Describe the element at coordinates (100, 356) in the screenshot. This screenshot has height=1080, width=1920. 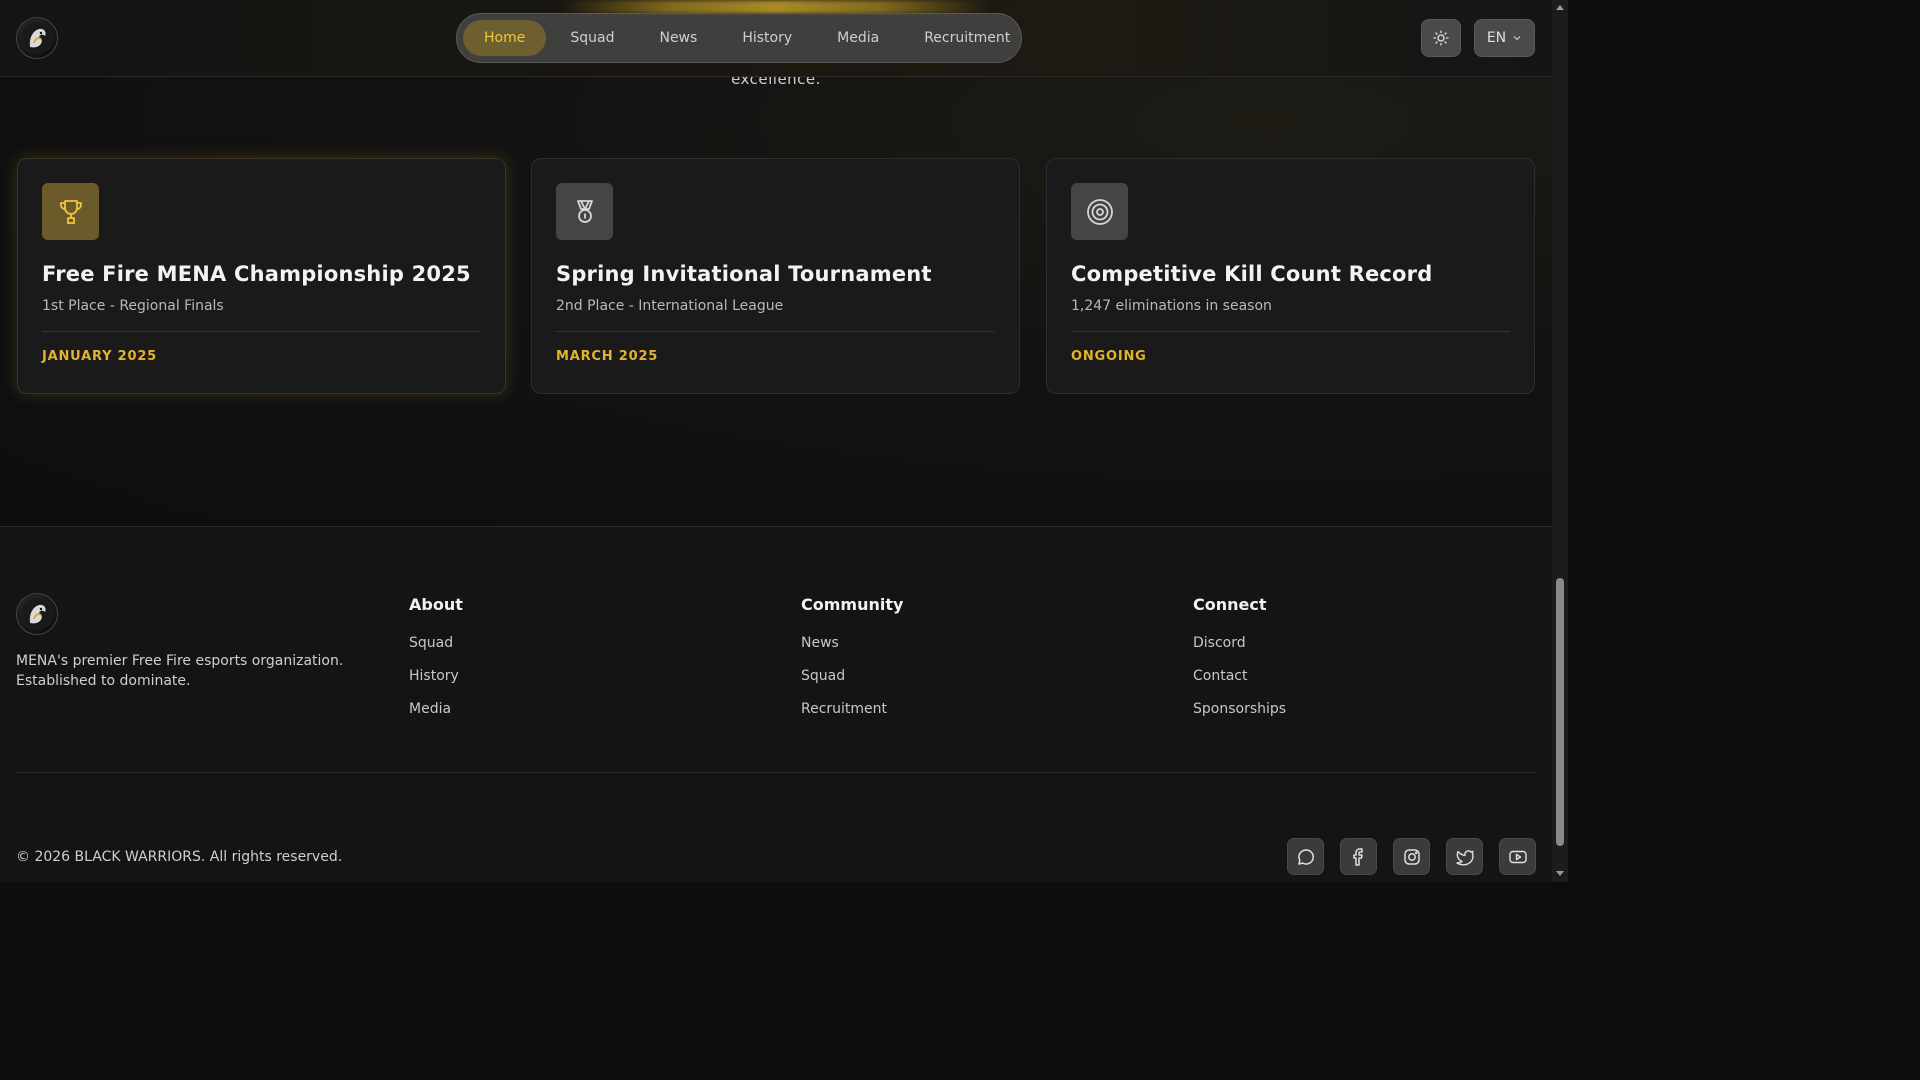
I see `achievement-date: January 2025` at that location.